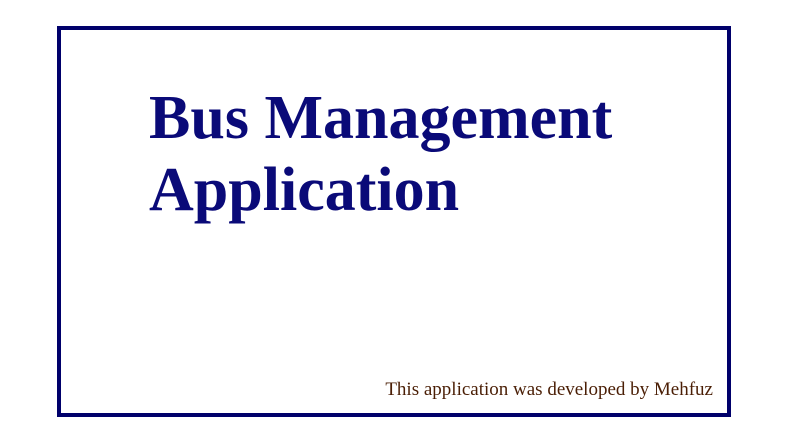 The height and width of the screenshot is (445, 791). I want to click on app-title-line-1: Bus Management, so click(381, 118).